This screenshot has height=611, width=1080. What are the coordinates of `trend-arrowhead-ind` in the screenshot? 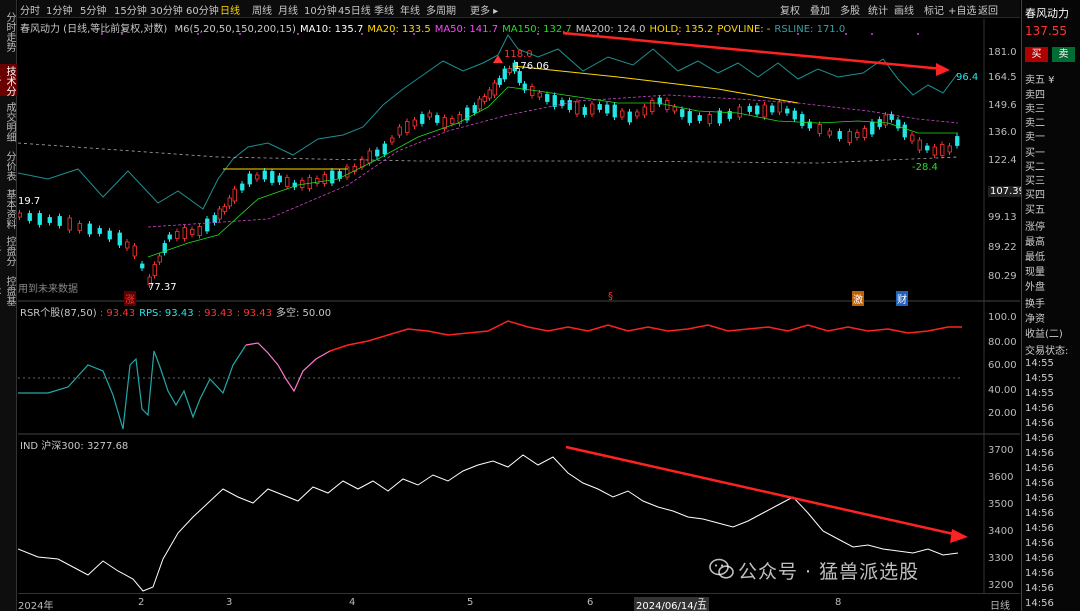 It's located at (959, 536).